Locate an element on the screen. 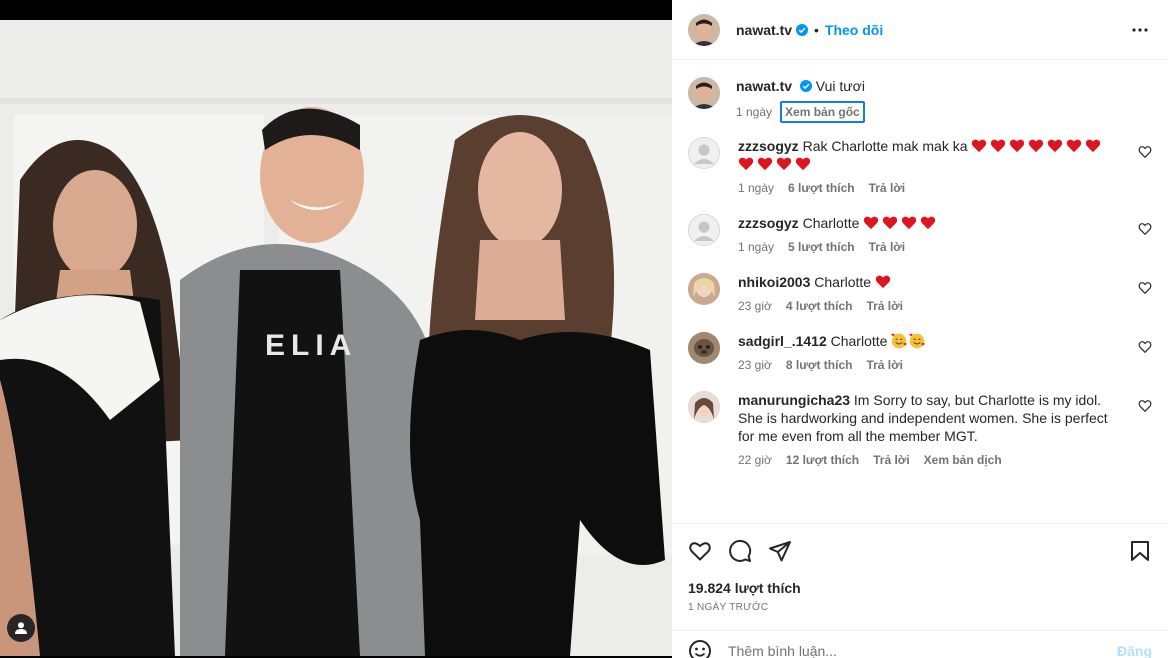  post-comment-button: Đăng is located at coordinates (1134, 650).